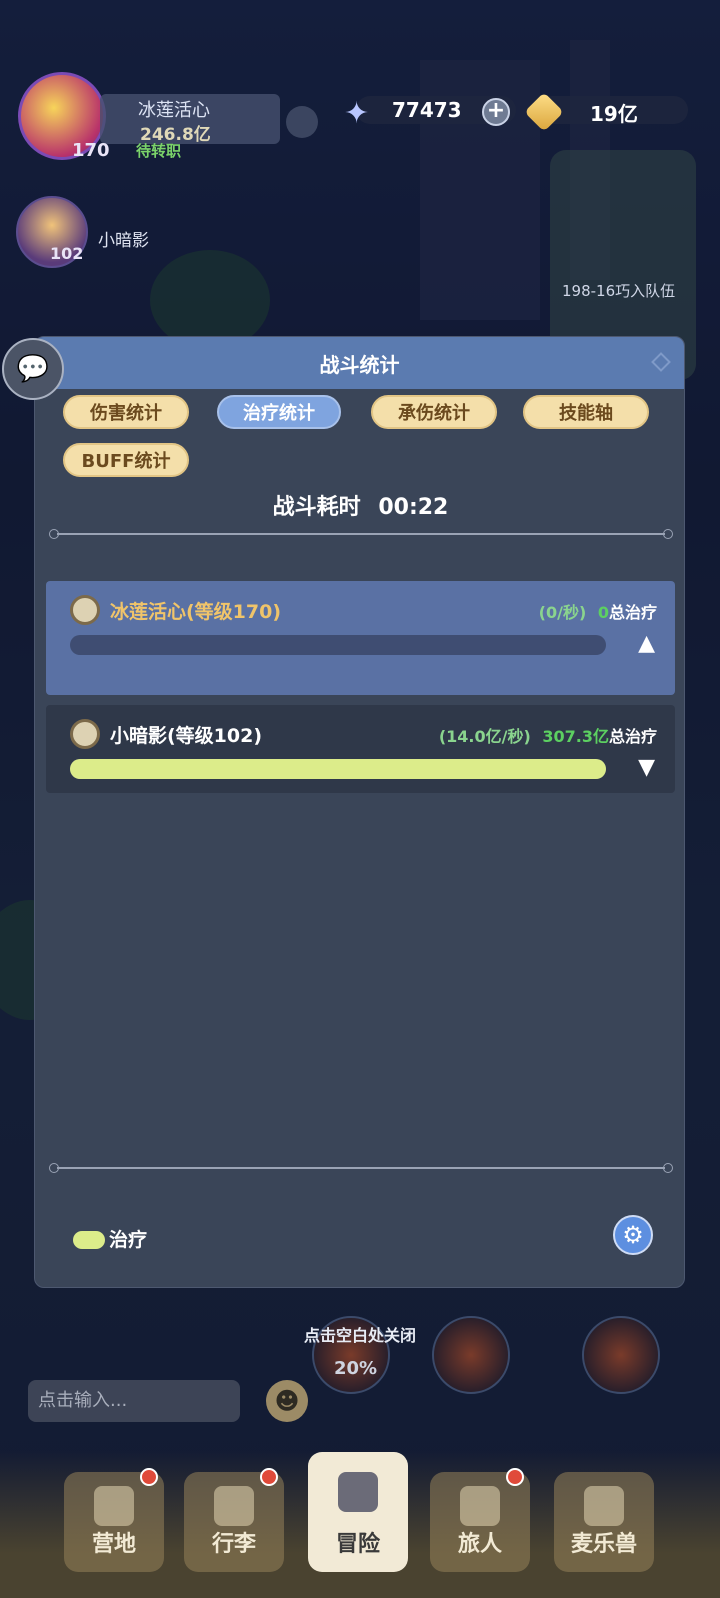  What do you see at coordinates (316, 507) in the screenshot?
I see `duration-label: 战斗耗时` at bounding box center [316, 507].